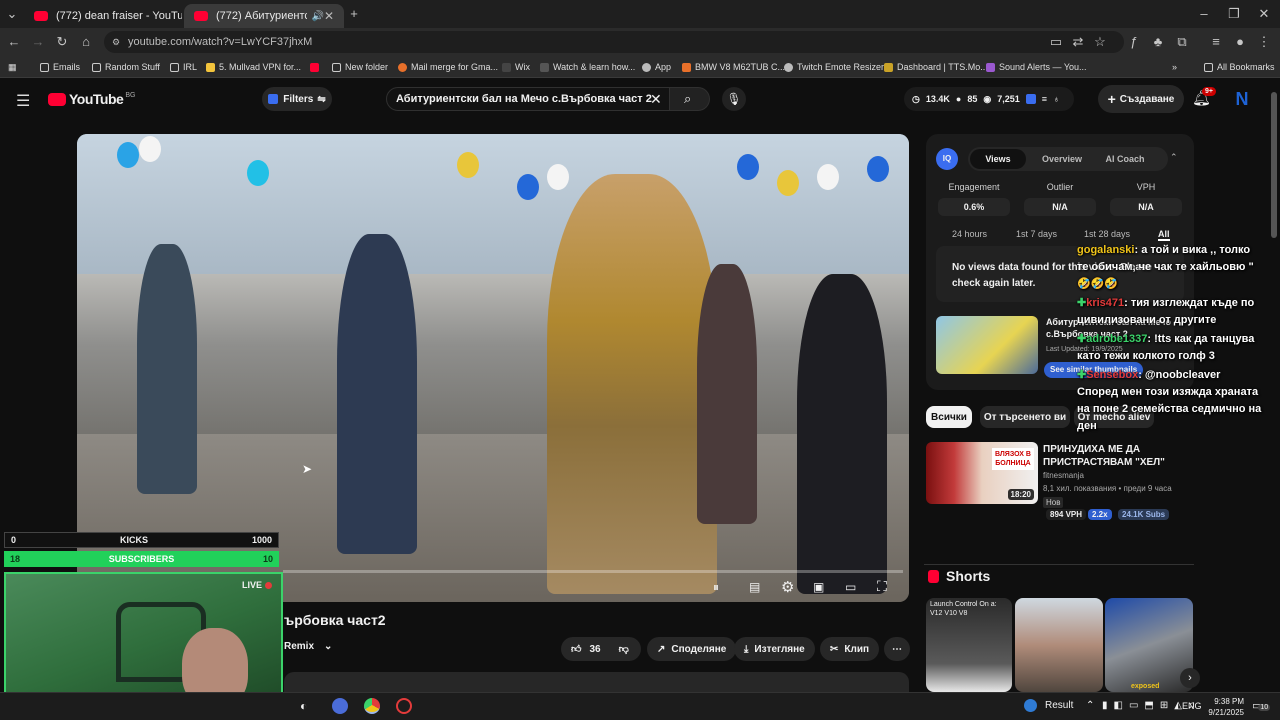  Describe the element at coordinates (1107, 234) in the screenshot. I see `range-28d: 1st 28 days` at that location.